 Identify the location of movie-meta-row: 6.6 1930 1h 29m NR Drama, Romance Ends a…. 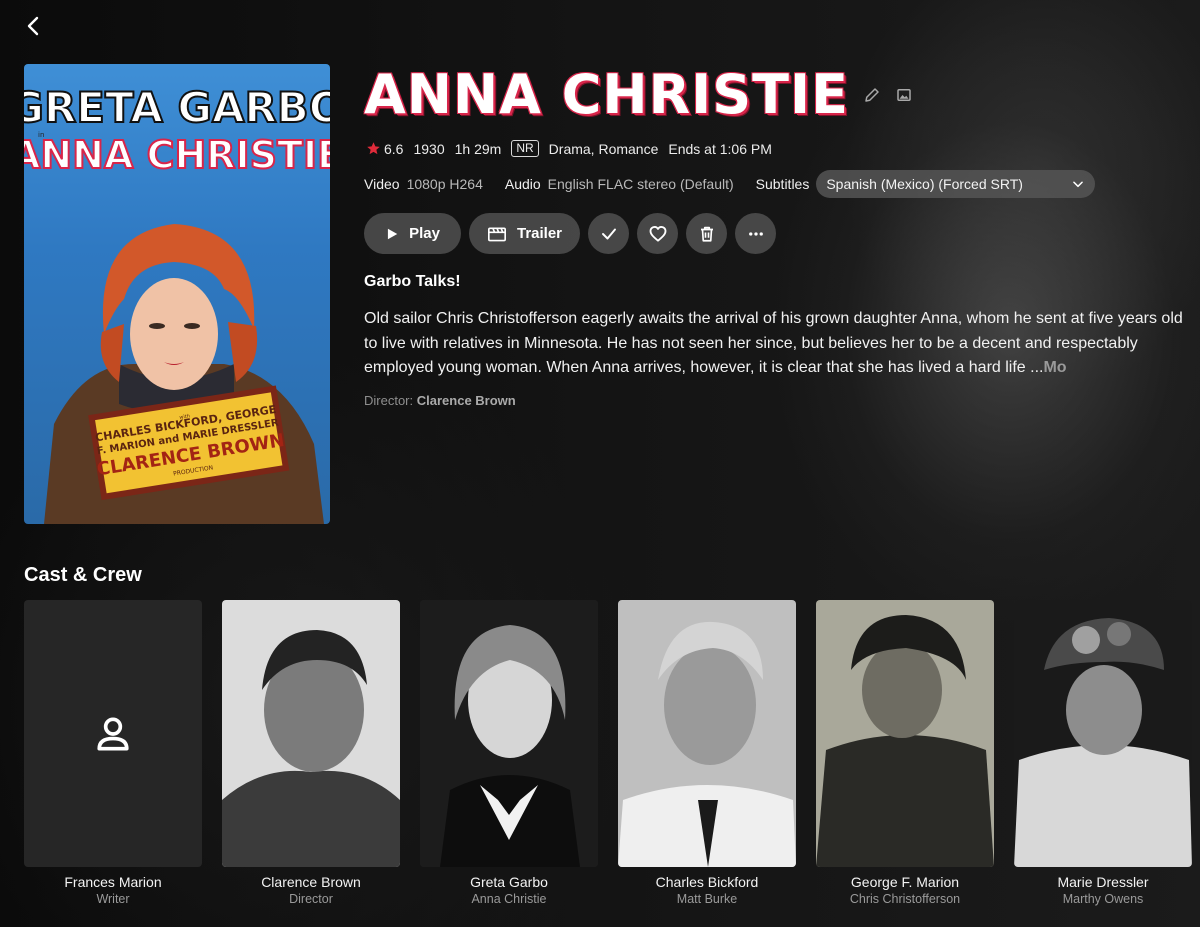
(569, 148).